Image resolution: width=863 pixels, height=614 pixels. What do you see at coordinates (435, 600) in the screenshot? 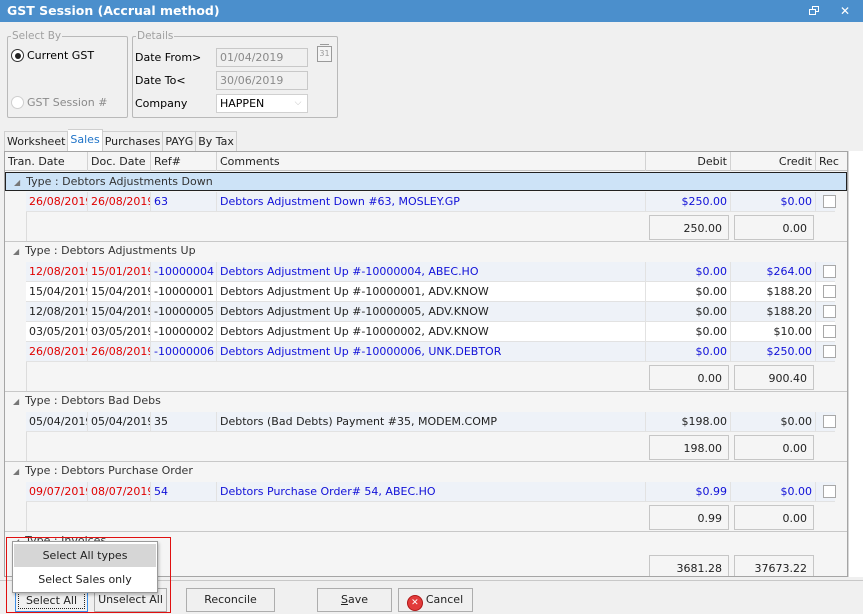
I see `cancel-button: ✕ Cancel` at bounding box center [435, 600].